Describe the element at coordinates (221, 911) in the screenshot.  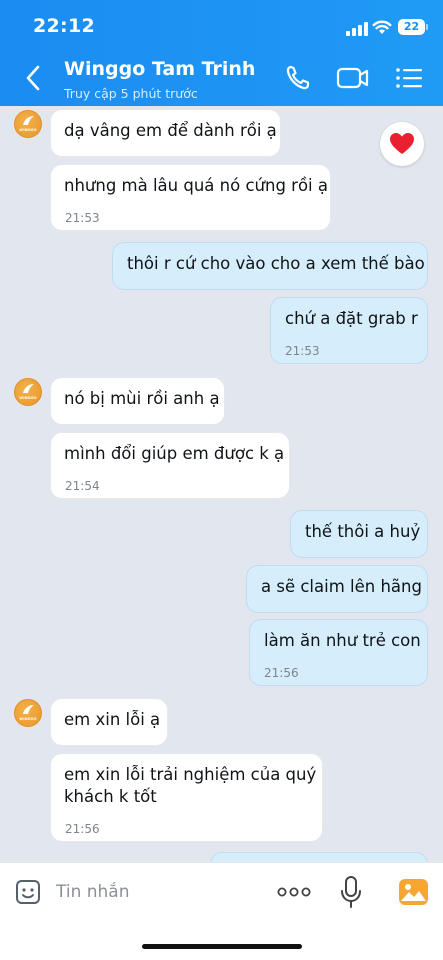
I see `message-input-bar` at that location.